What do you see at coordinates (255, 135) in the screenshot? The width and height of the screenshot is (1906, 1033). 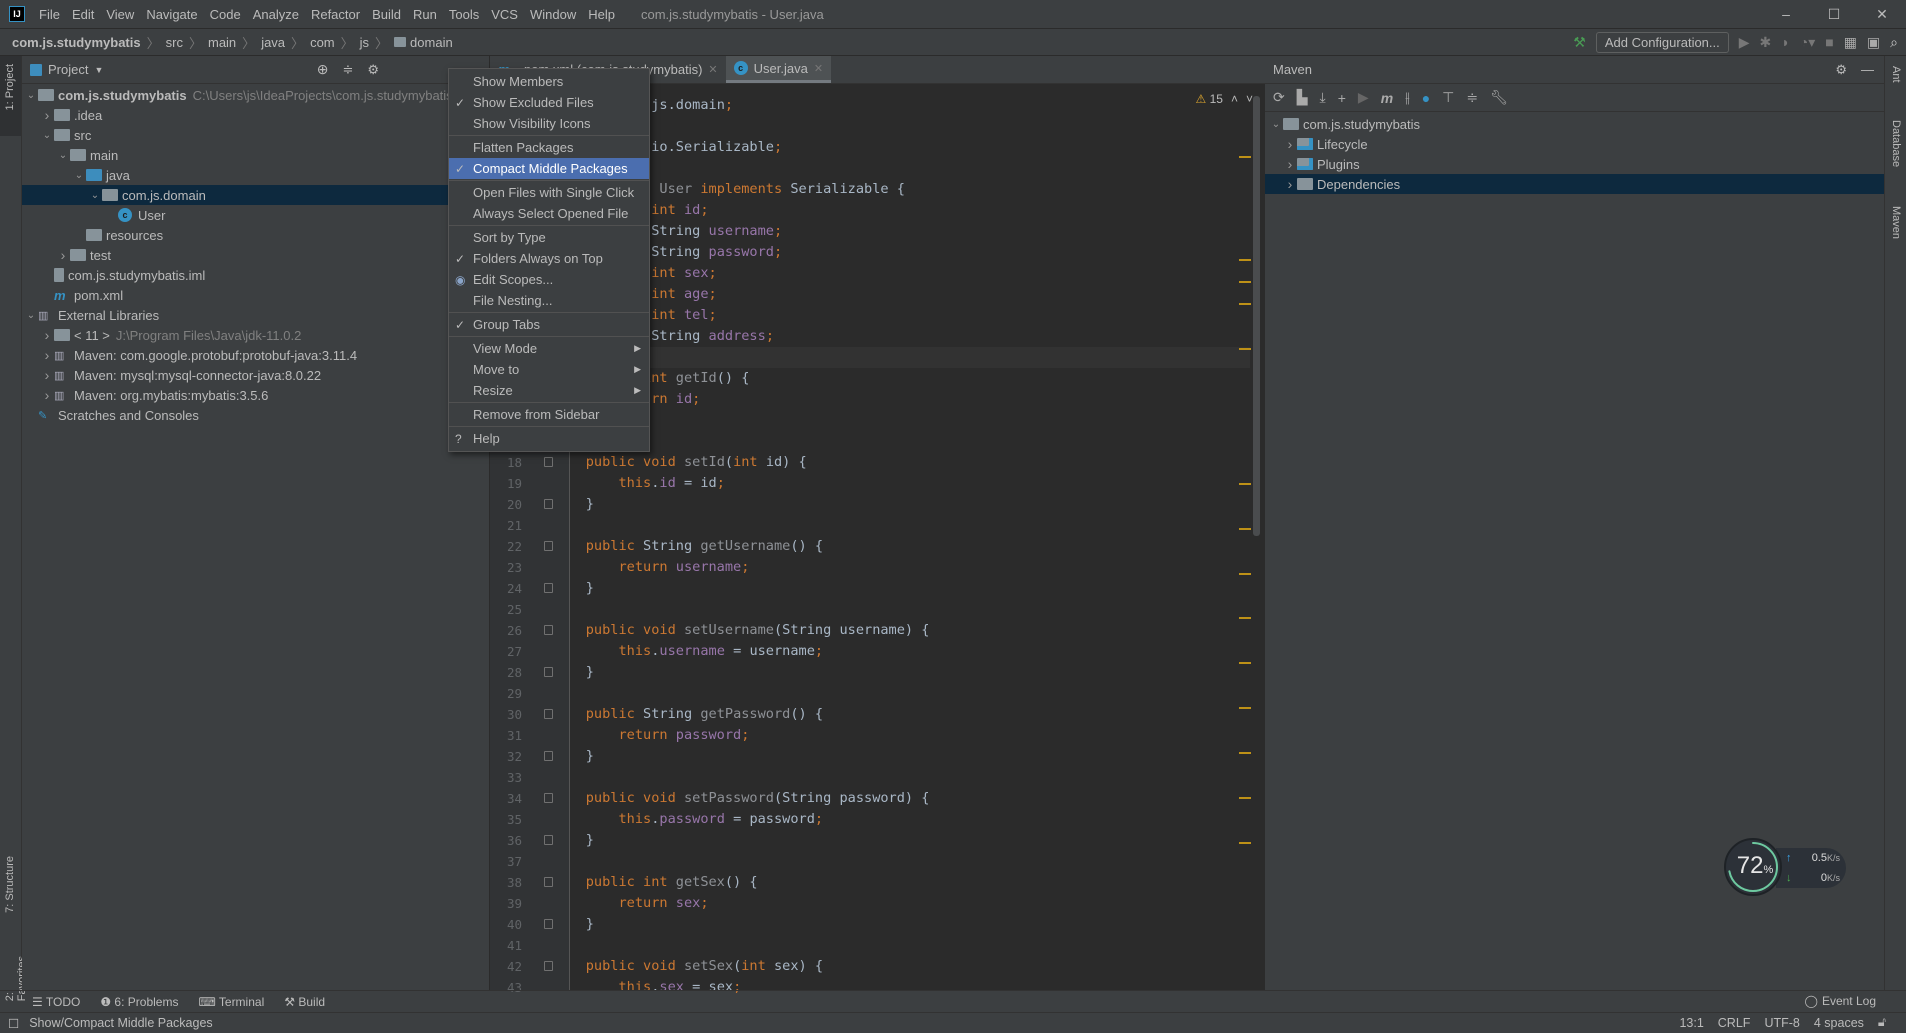 I see `tree-item: ⌄ src` at bounding box center [255, 135].